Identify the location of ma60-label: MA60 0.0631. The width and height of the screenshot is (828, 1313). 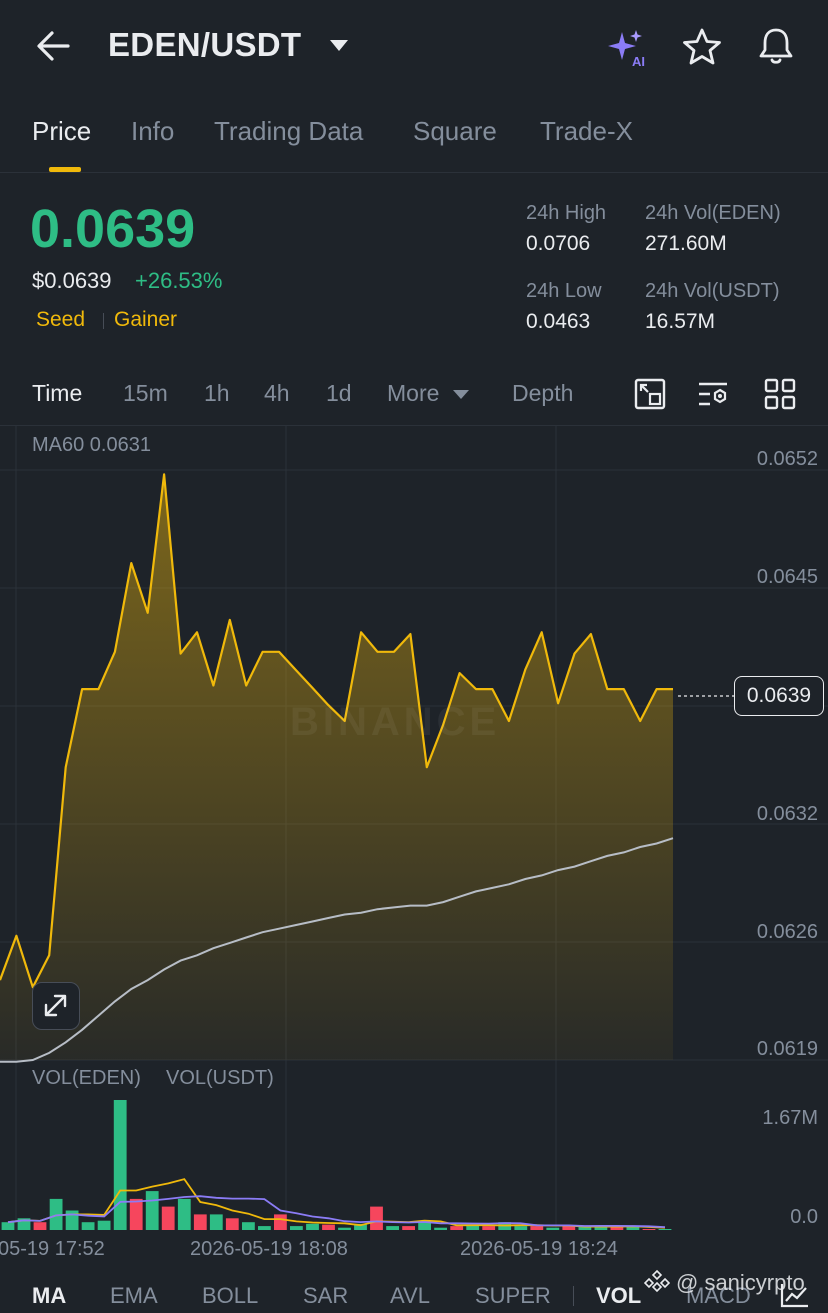
(91, 445).